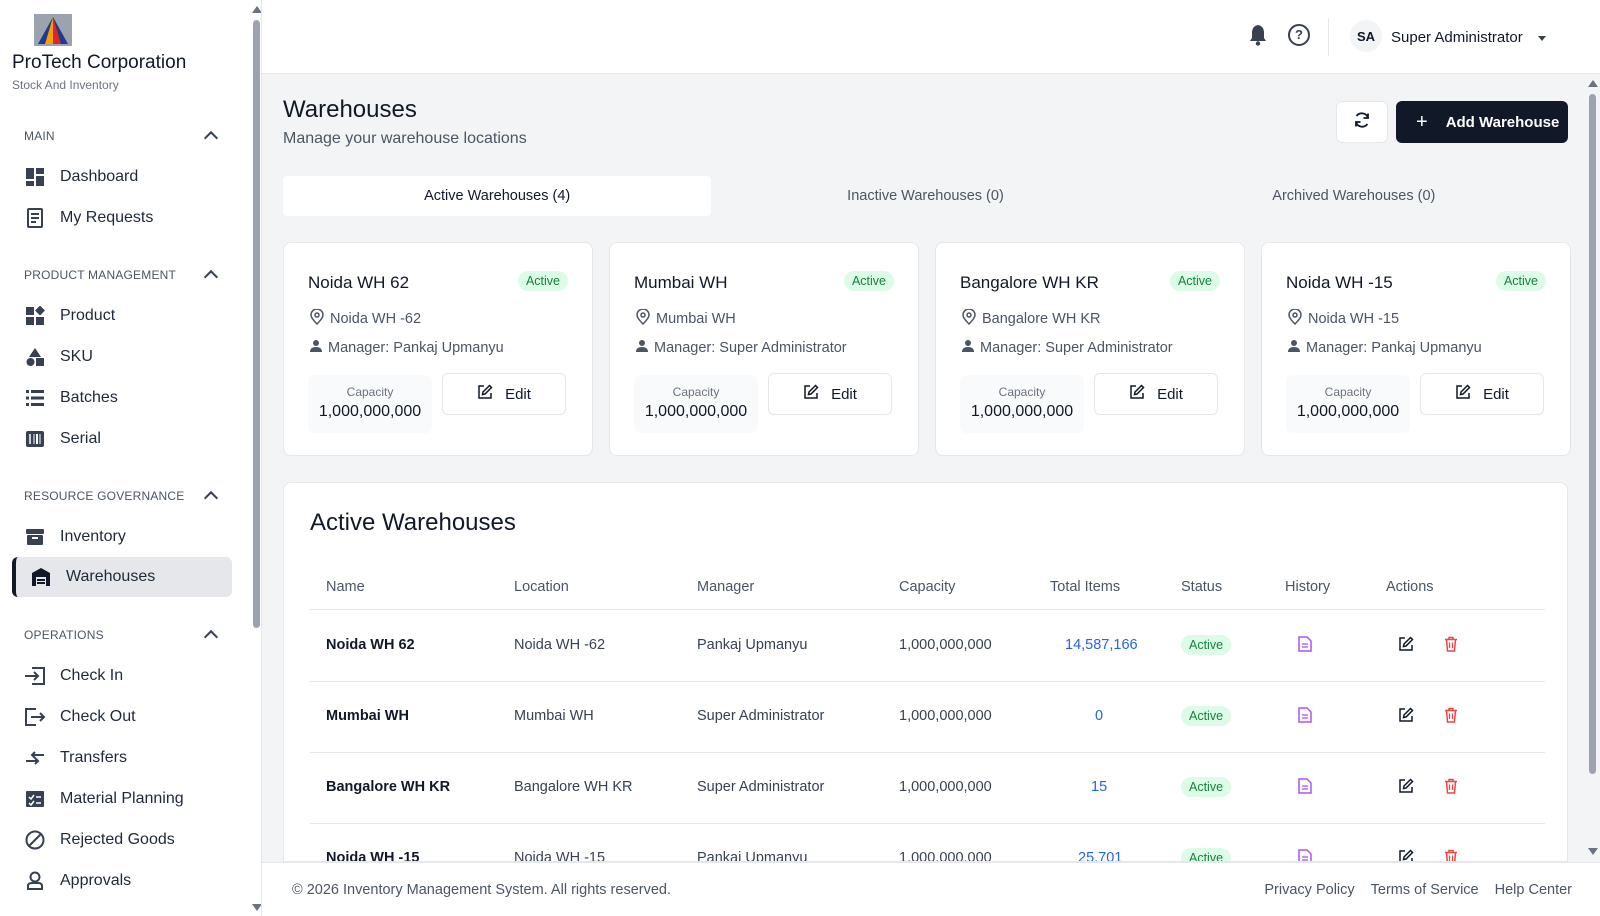  Describe the element at coordinates (1101, 645) in the screenshot. I see `cell-total-items: 14,587,166` at that location.